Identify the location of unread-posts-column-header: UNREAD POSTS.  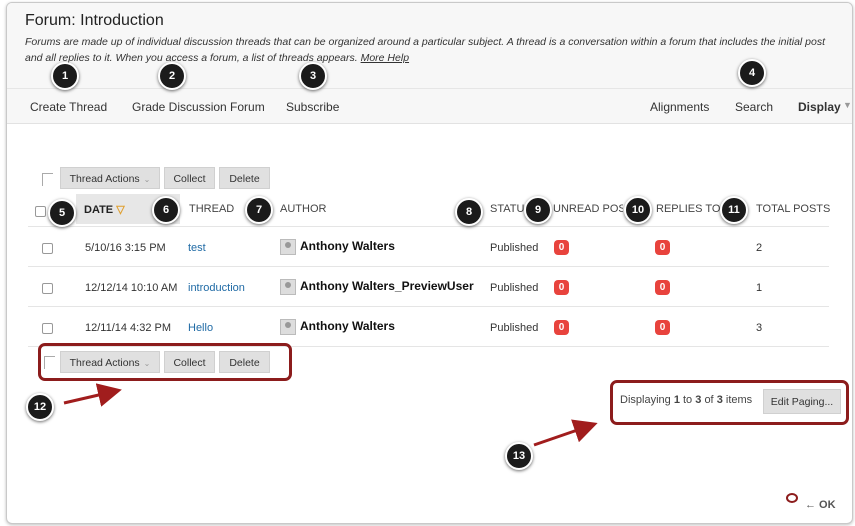
(588, 209).